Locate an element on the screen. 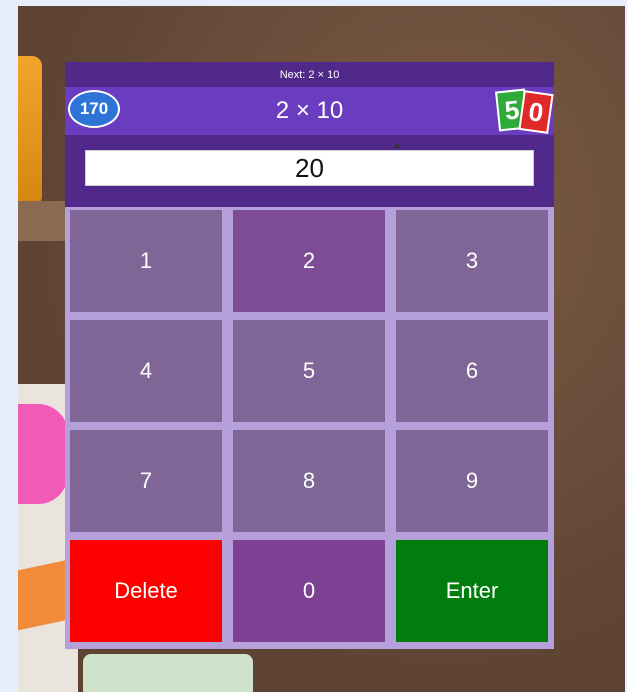  key-8: 8 is located at coordinates (309, 481).